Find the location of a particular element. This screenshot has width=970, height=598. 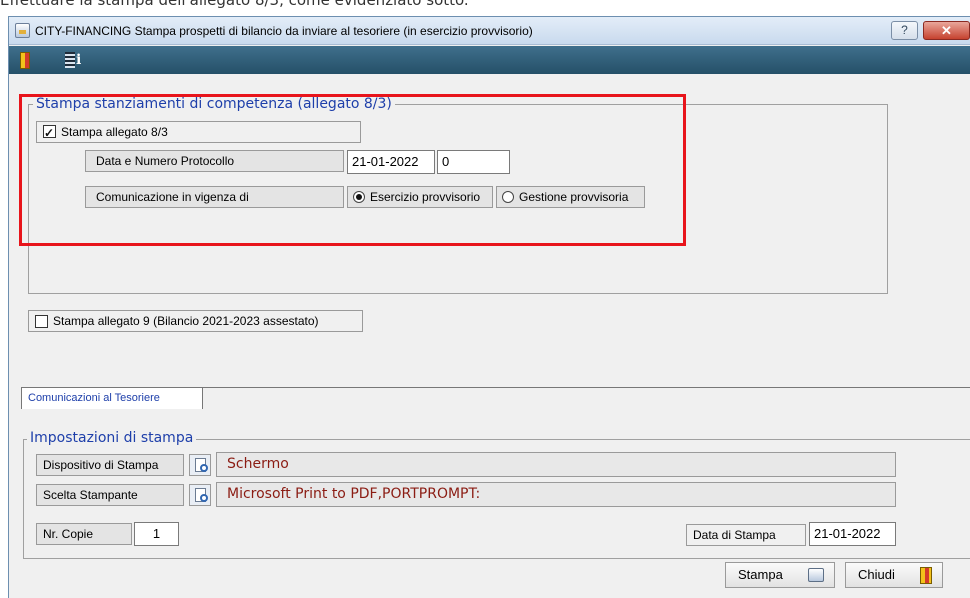

radio-selected-icon is located at coordinates (359, 197).